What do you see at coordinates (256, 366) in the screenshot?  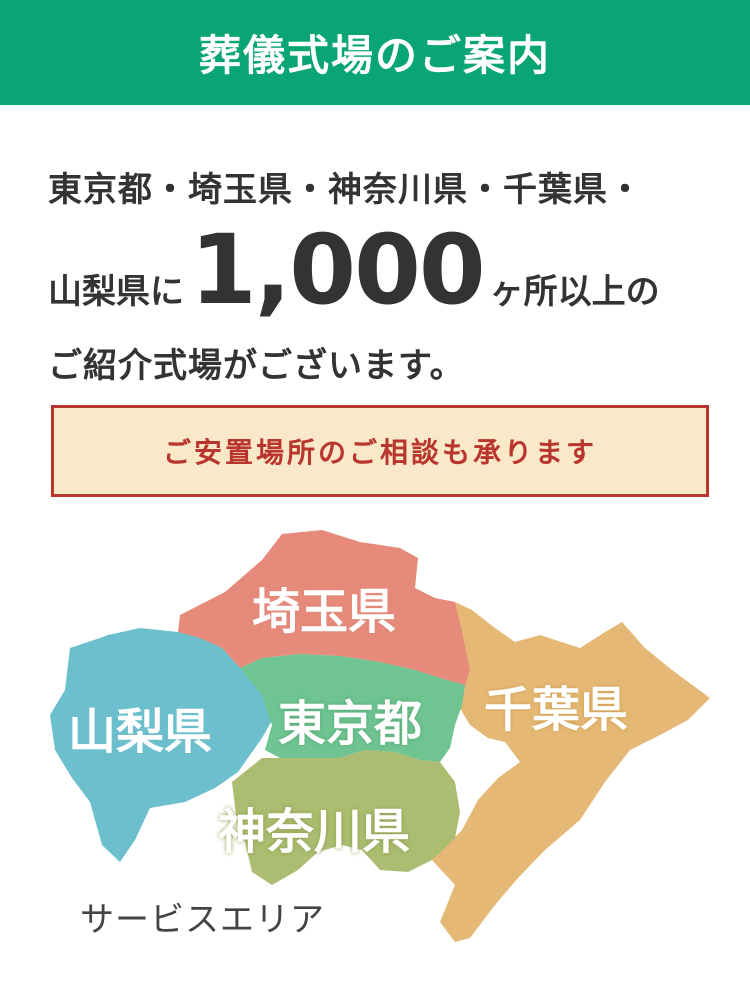 I see `intro-line-3: ご紹介式場がございます。` at bounding box center [256, 366].